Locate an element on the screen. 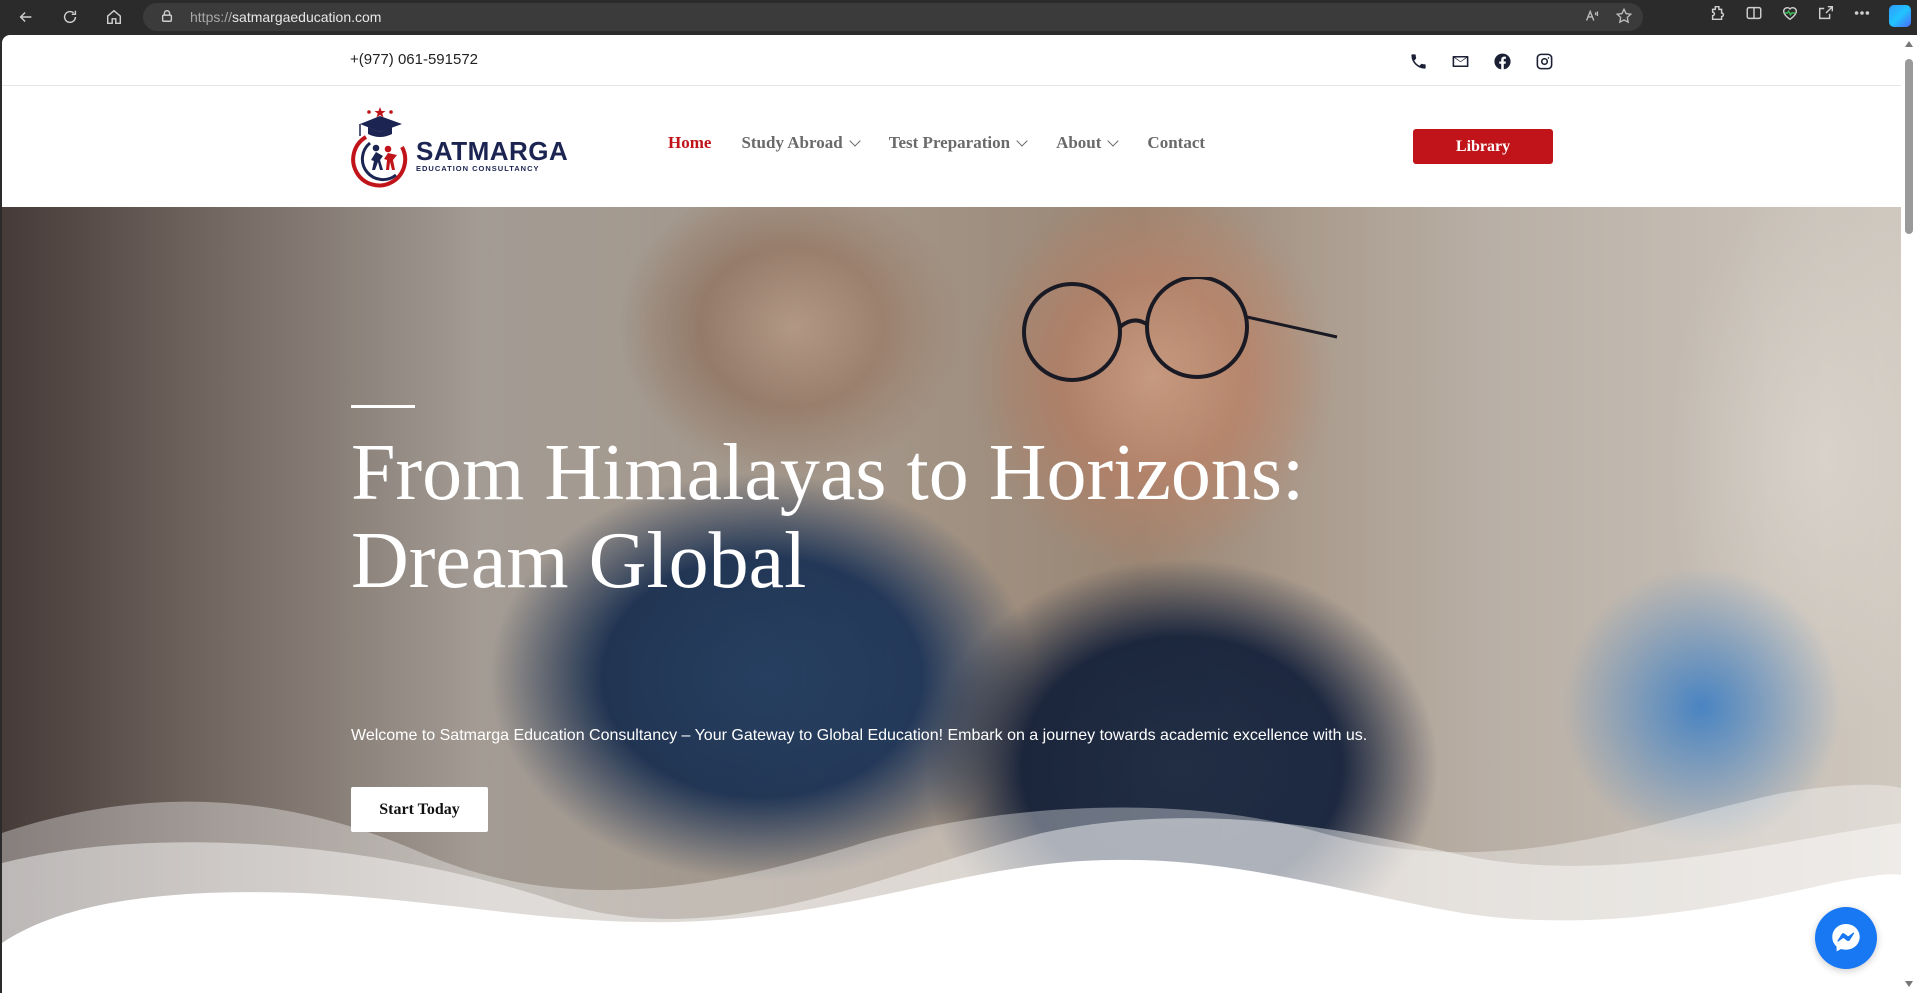 This screenshot has width=1917, height=993. address-url: https://satmargaeducation.com is located at coordinates (285, 17).